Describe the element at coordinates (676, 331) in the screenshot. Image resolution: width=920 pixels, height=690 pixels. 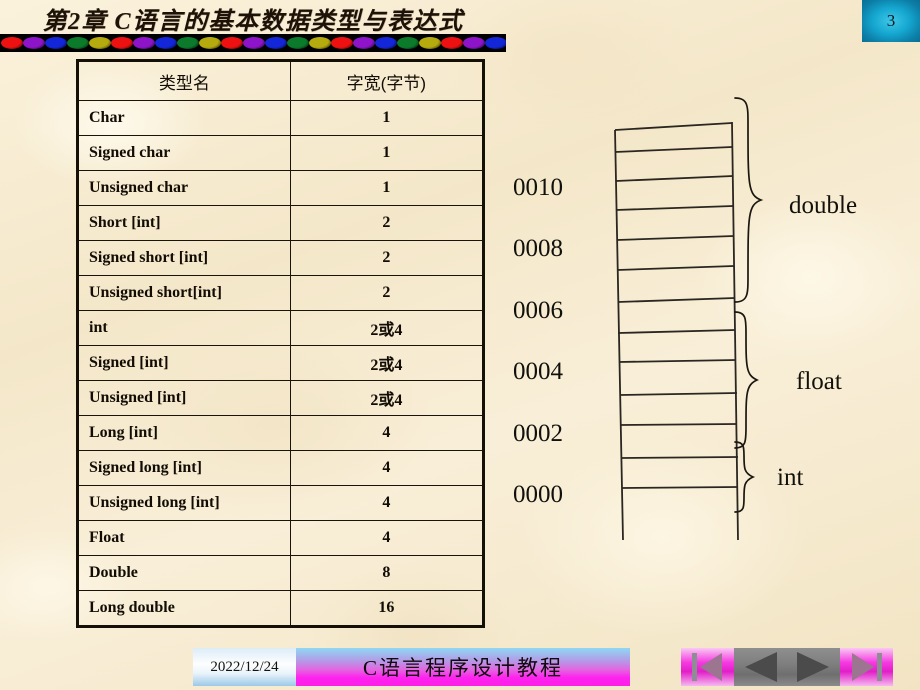
I see `memory-column` at that location.